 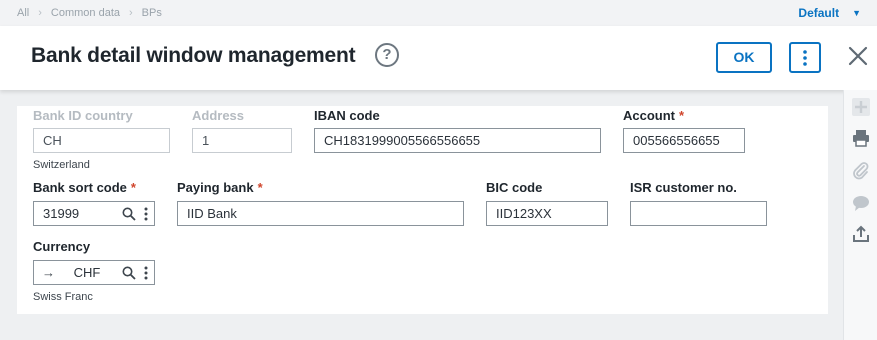 I want to click on bic-field: IID123XX, so click(x=547, y=213).